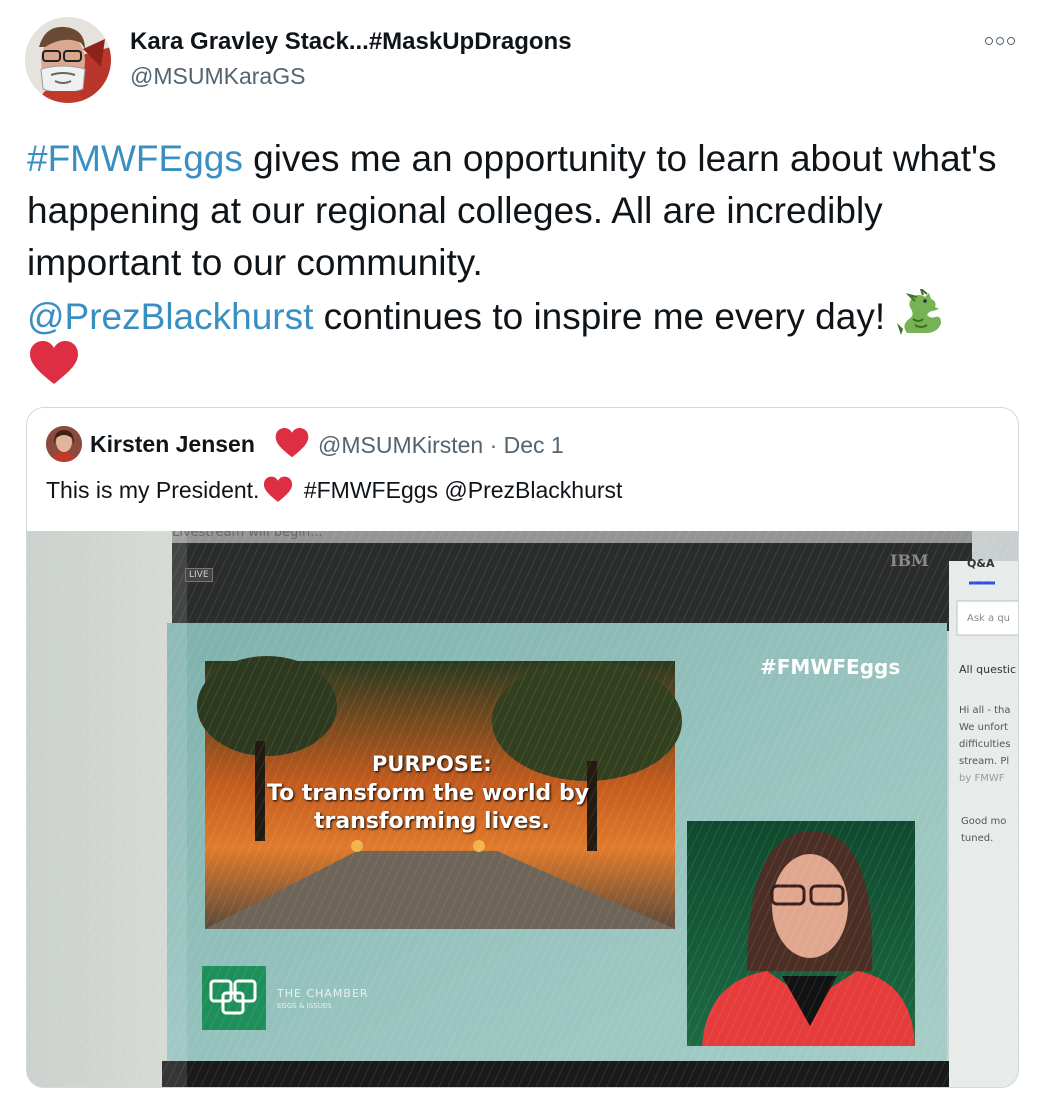 The width and height of the screenshot is (1043, 1106). Describe the element at coordinates (977, 838) in the screenshot. I see `side-message-line: tuned.` at that location.